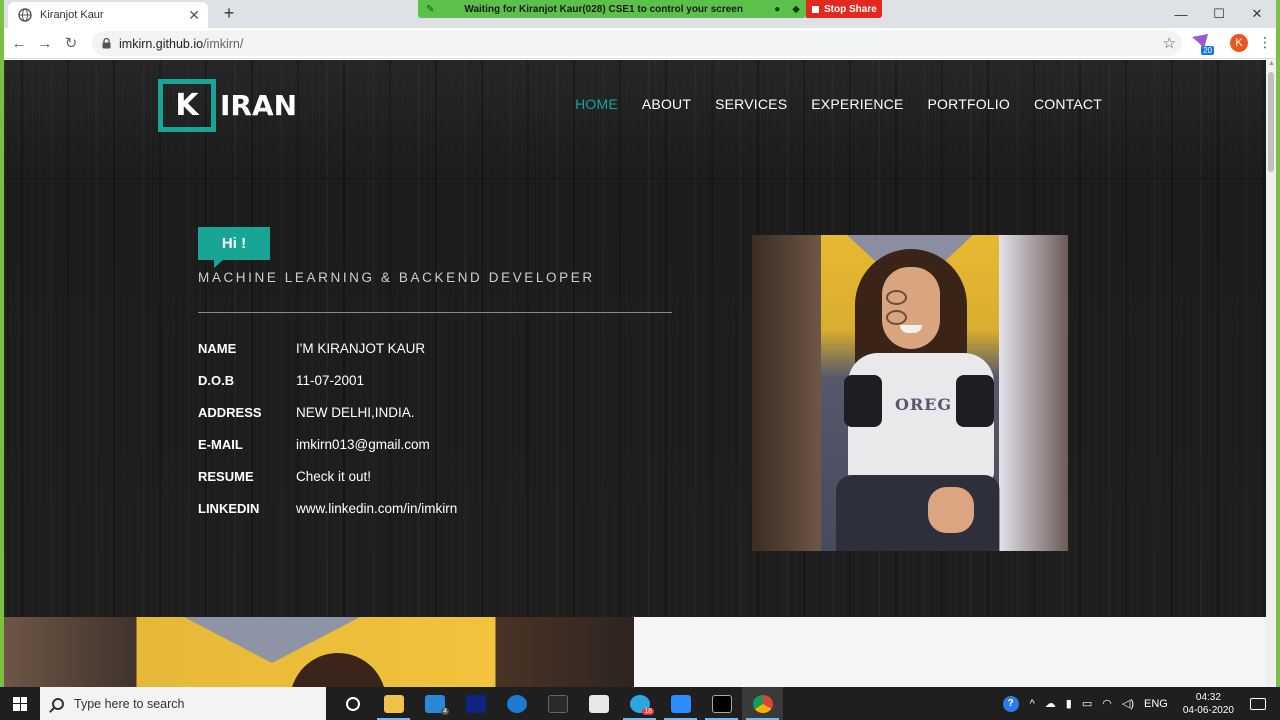 The image size is (1280, 720). What do you see at coordinates (1181, 14) in the screenshot?
I see `minimize-icon: —` at bounding box center [1181, 14].